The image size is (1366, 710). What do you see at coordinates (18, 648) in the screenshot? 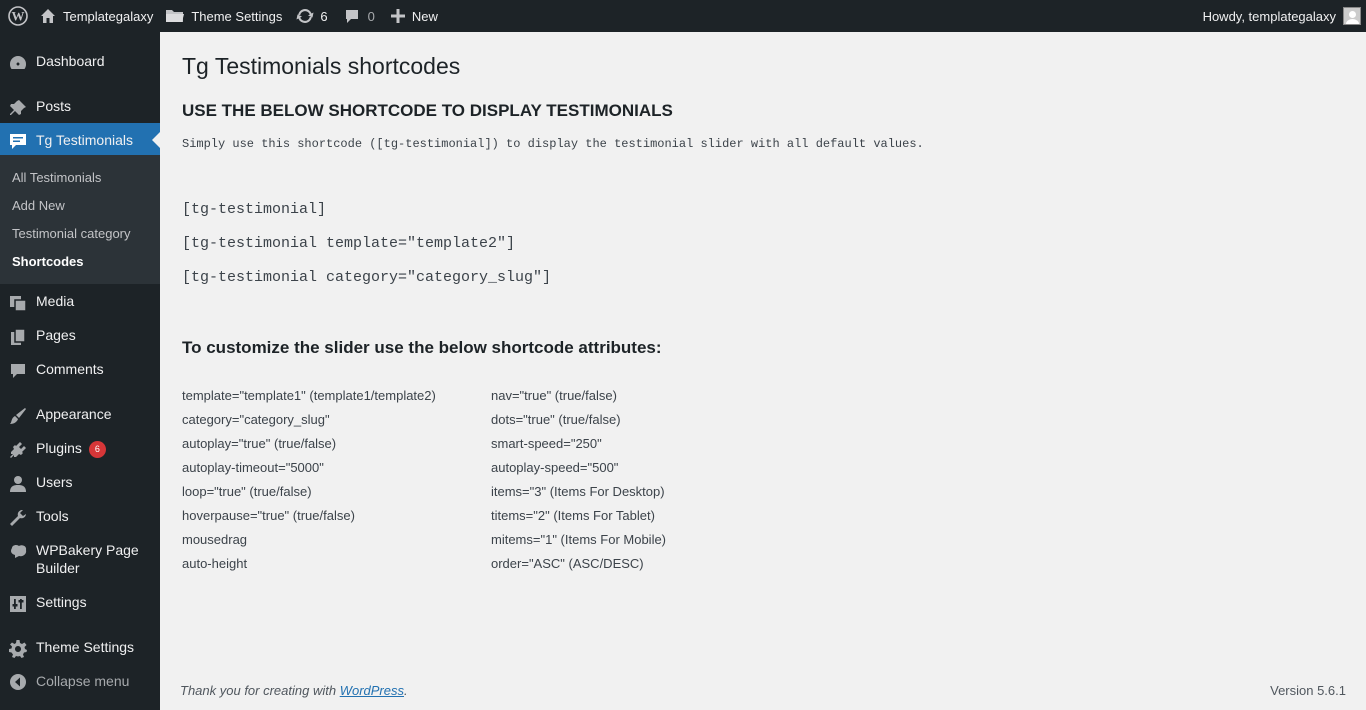
I see `gear-icon` at bounding box center [18, 648].